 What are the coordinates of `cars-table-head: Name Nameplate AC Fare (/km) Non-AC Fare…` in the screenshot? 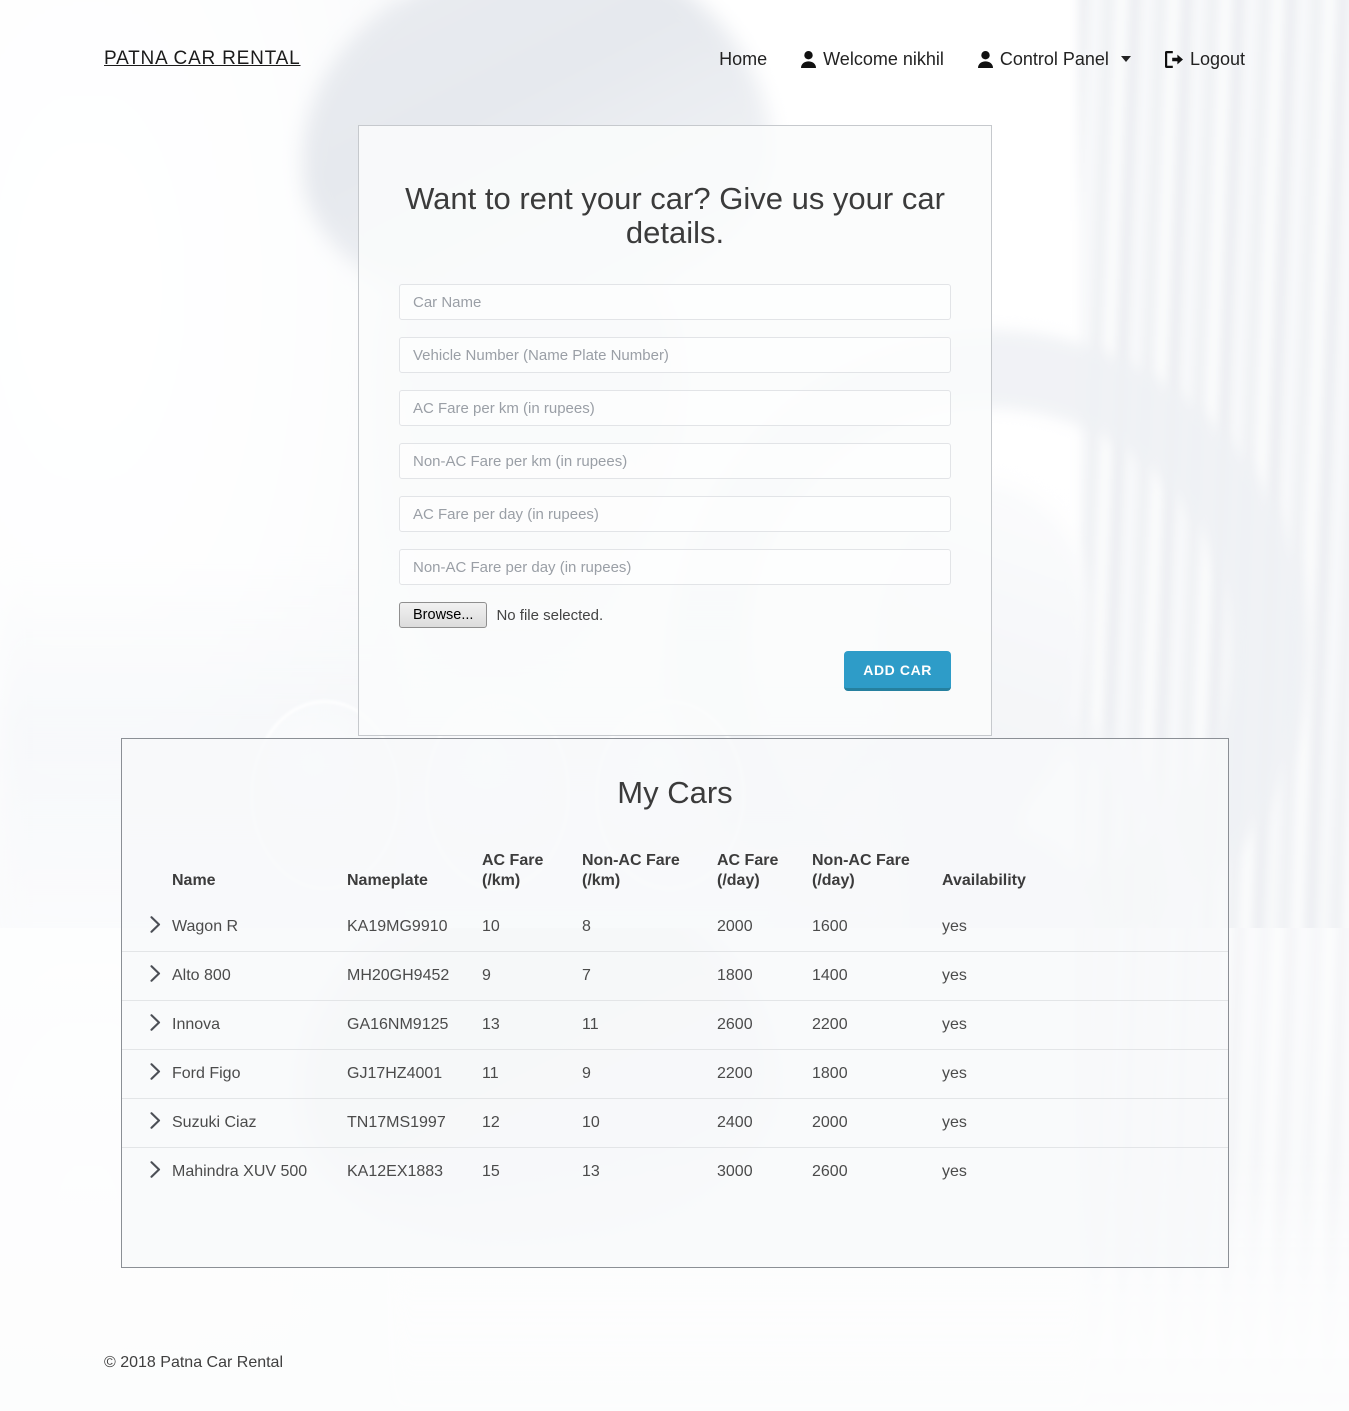 It's located at (675, 874).